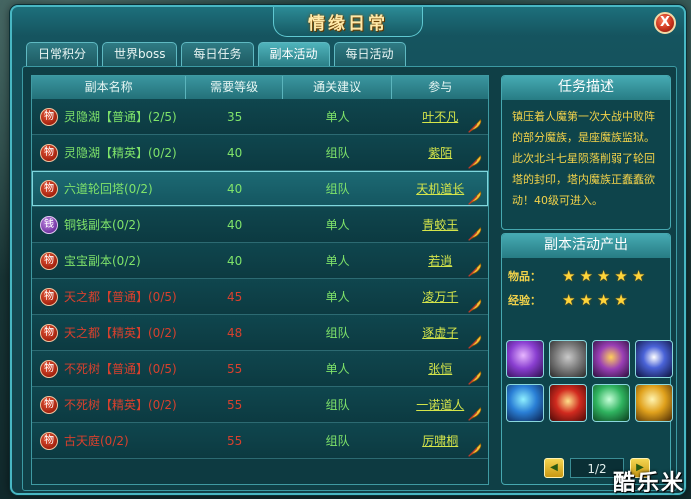 The width and height of the screenshot is (691, 499). I want to click on table-row: 物 天之都【精英】(0/2) 48 组队 逐虚子, so click(260, 333).